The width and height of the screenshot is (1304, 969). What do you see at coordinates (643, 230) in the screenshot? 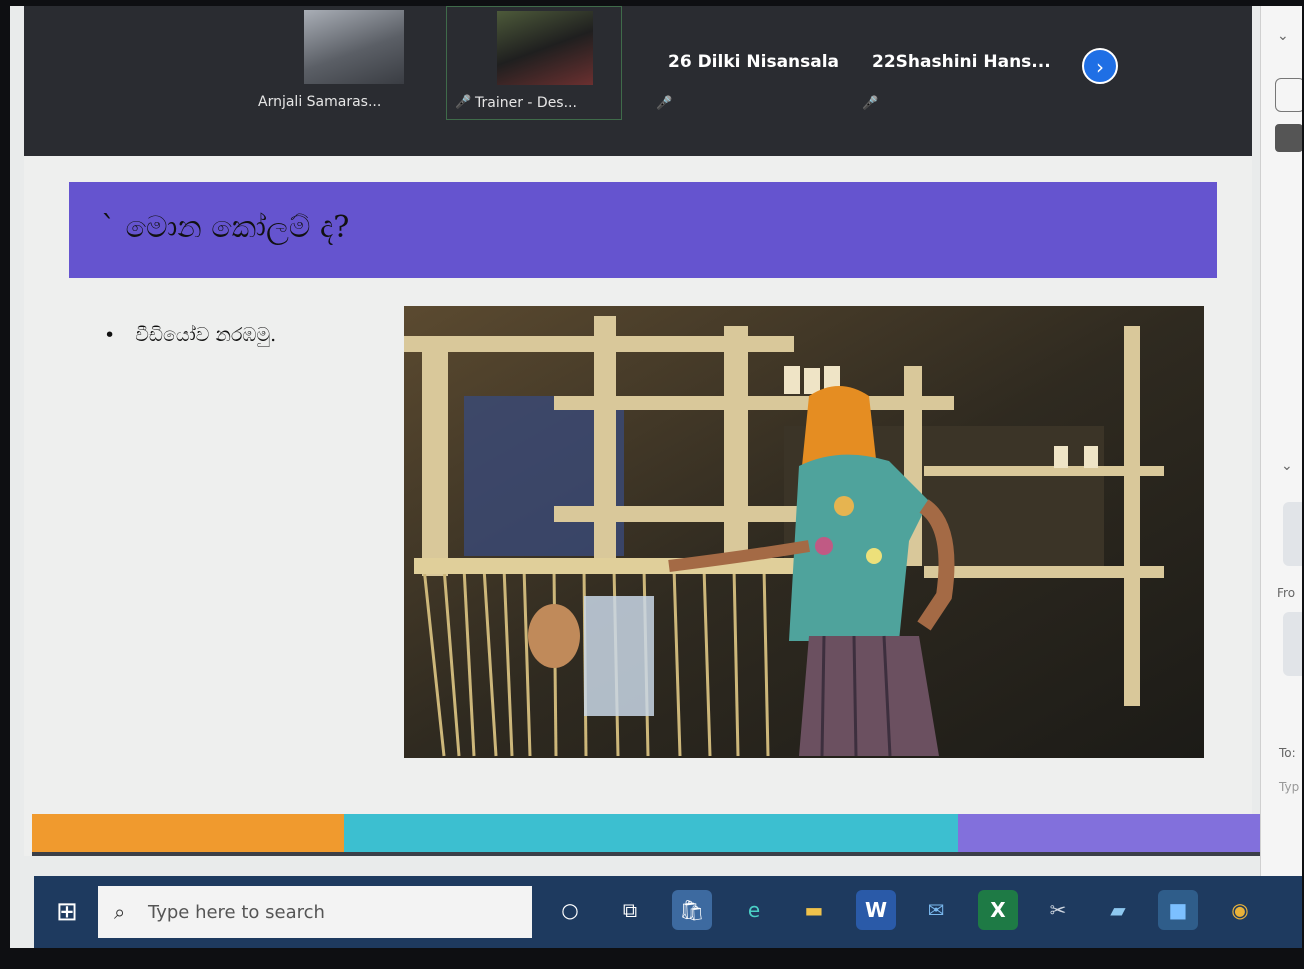
I see `slide-title-banner: ` මොන කෝලම් ද?` at bounding box center [643, 230].